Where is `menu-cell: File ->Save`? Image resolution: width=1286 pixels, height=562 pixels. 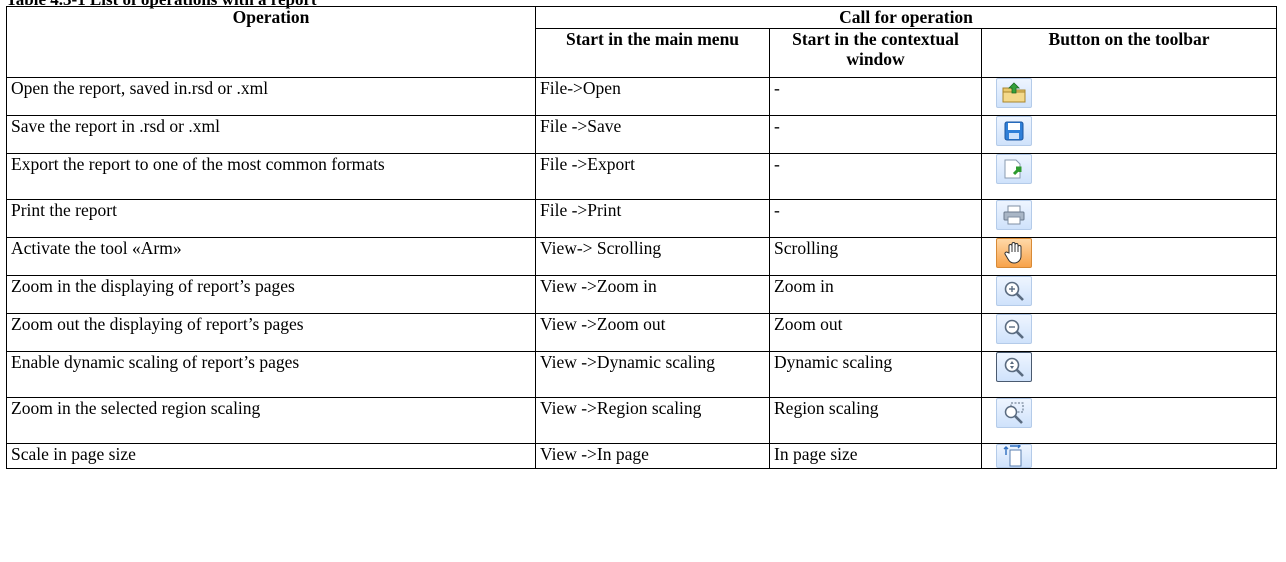
menu-cell: File ->Save is located at coordinates (652, 134).